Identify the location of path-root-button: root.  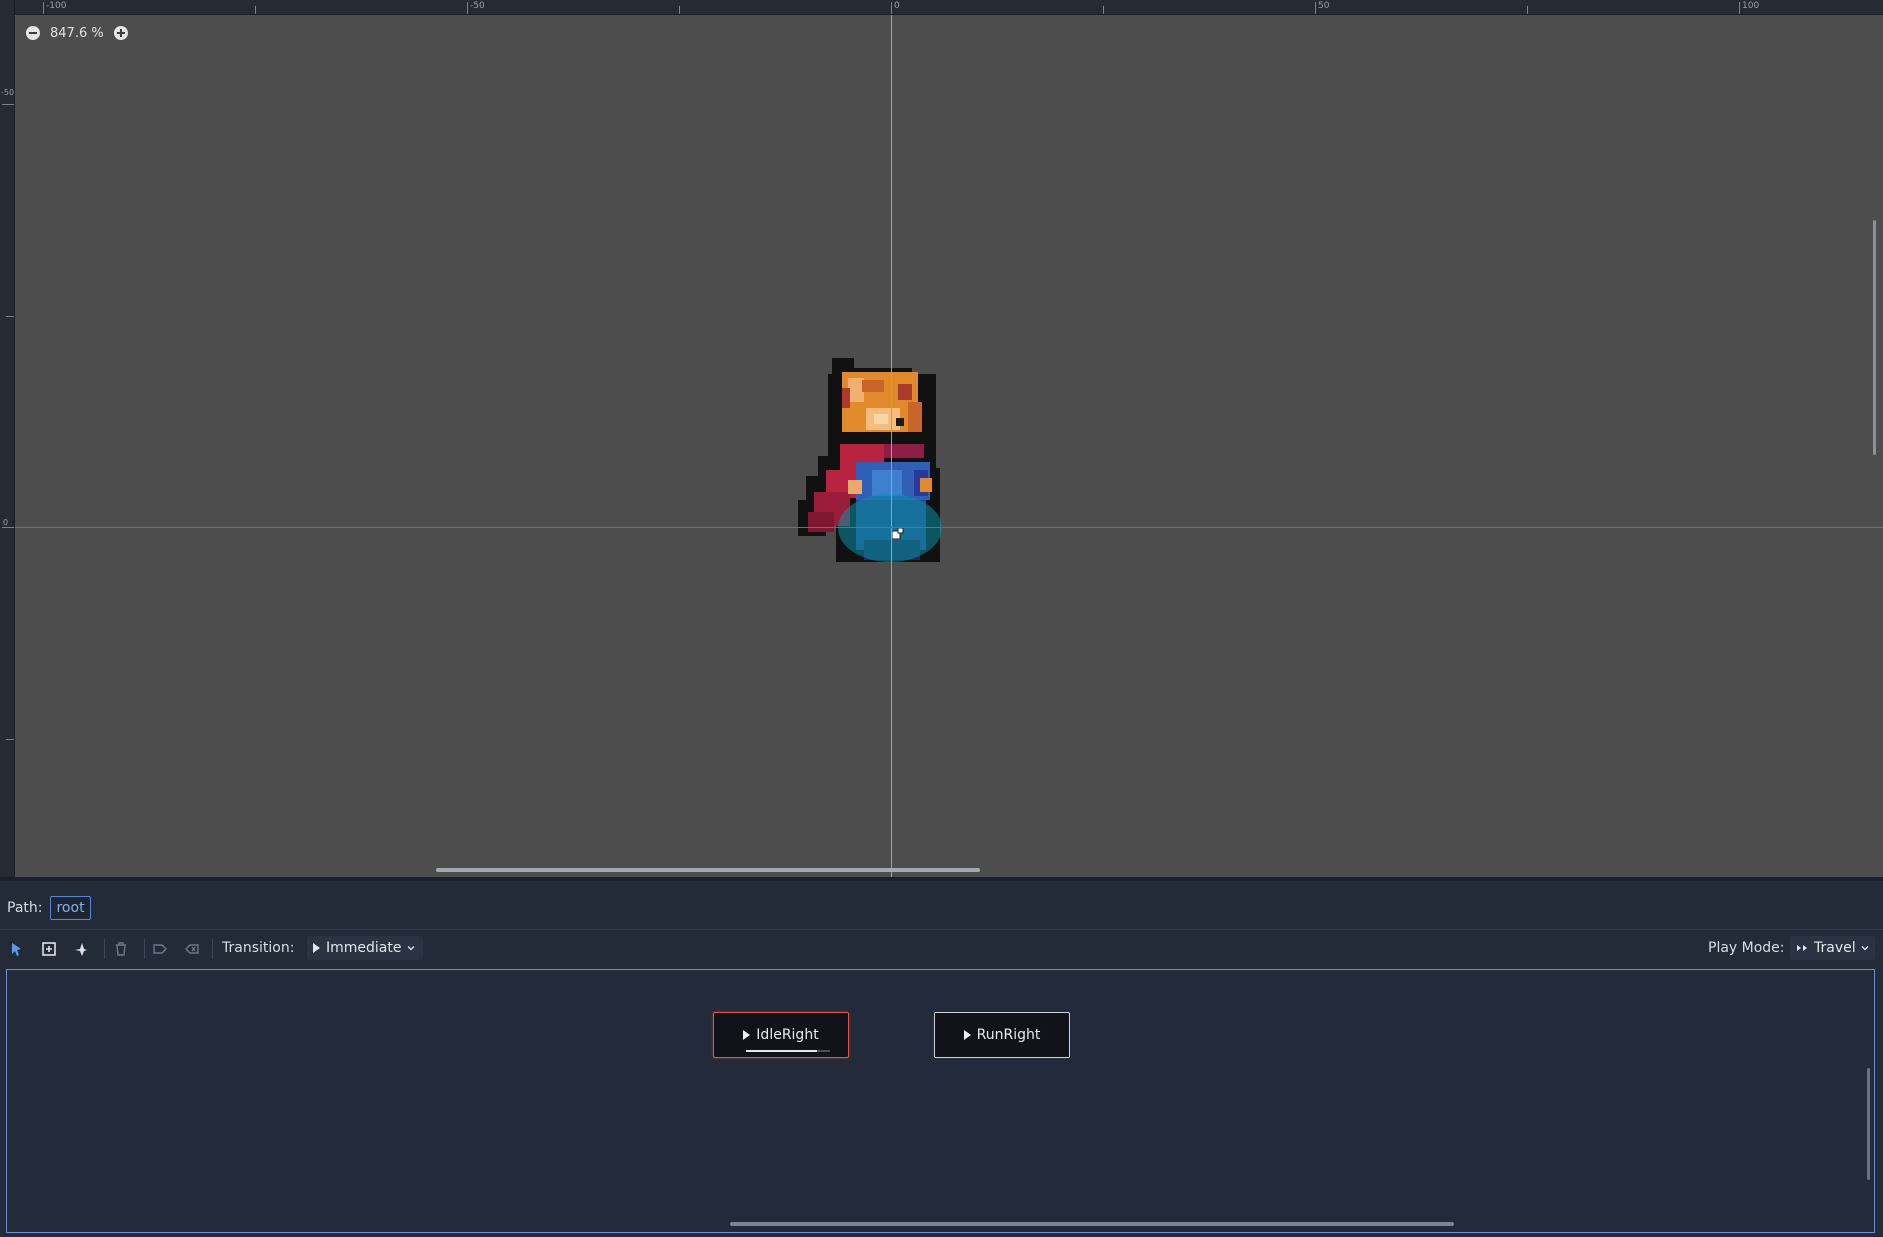
(70, 908).